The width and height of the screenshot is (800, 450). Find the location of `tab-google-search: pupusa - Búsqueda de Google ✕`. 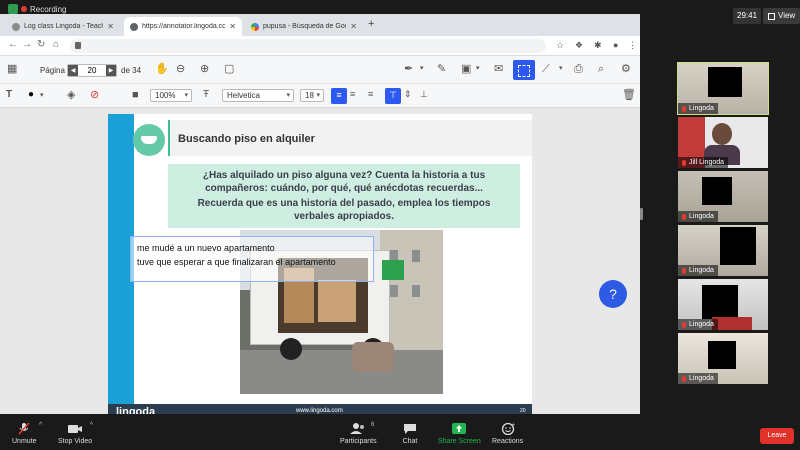

tab-google-search: pupusa - Búsqueda de Google ✕ is located at coordinates (304, 26).